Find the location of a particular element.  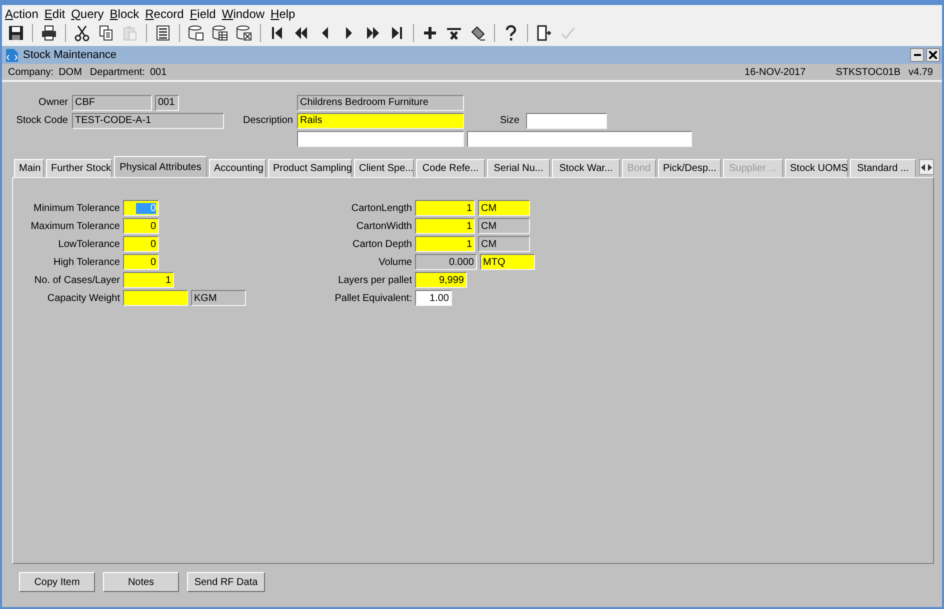

next-set-icon is located at coordinates (373, 33).